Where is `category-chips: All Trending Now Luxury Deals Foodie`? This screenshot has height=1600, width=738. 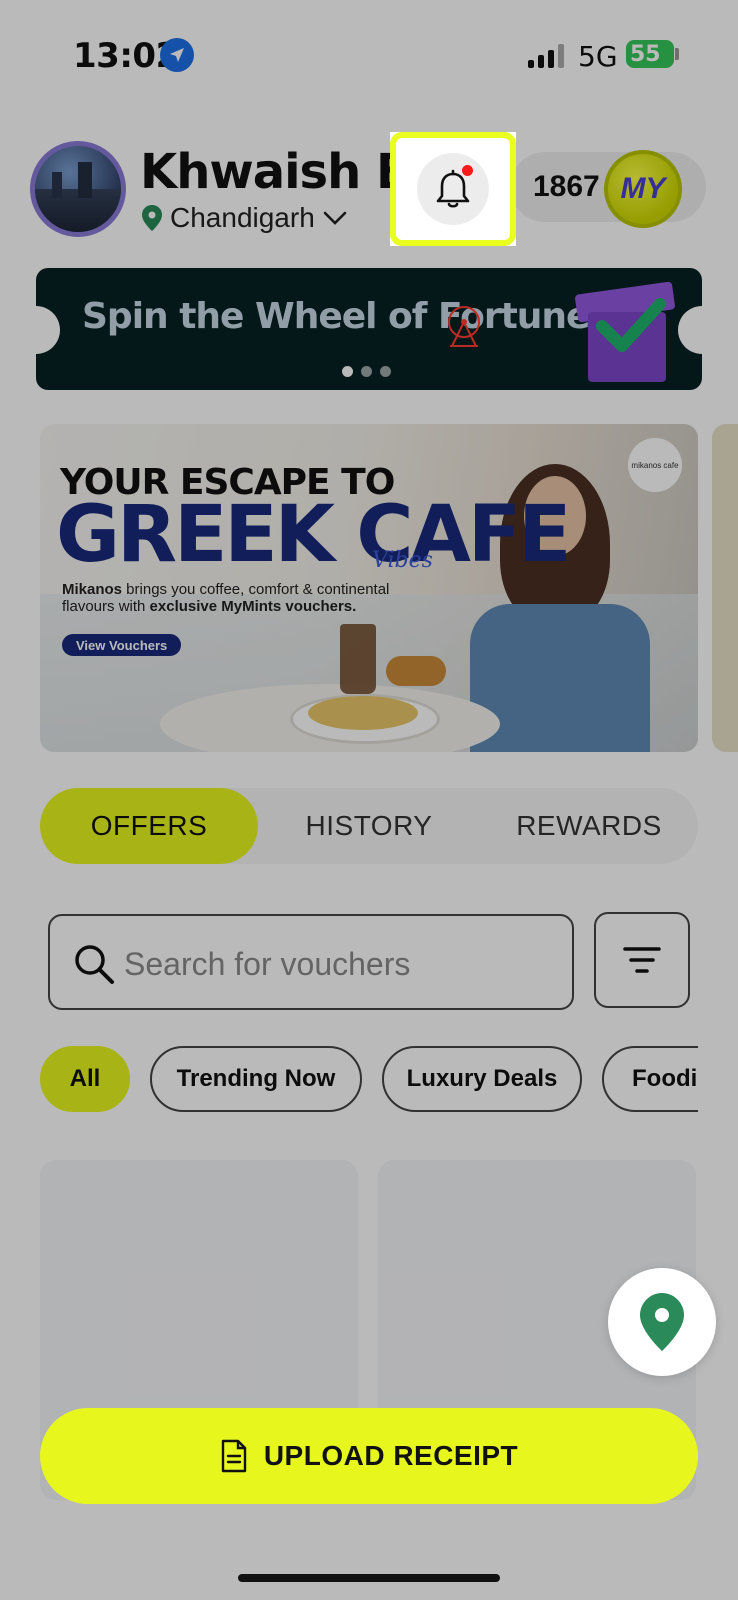 category-chips: All Trending Now Luxury Deals Foodie is located at coordinates (369, 1080).